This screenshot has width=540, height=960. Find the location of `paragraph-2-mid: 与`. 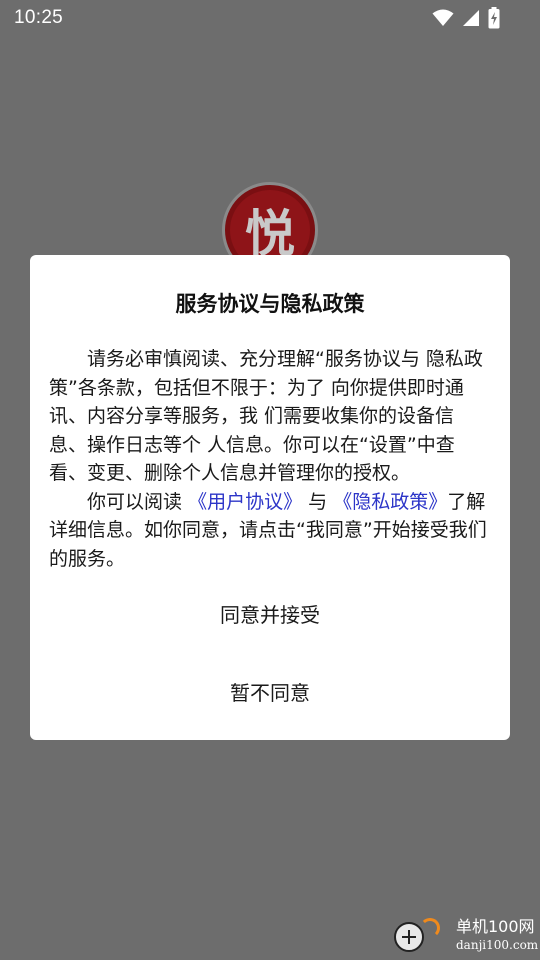

paragraph-2-mid: 与 is located at coordinates (318, 501).